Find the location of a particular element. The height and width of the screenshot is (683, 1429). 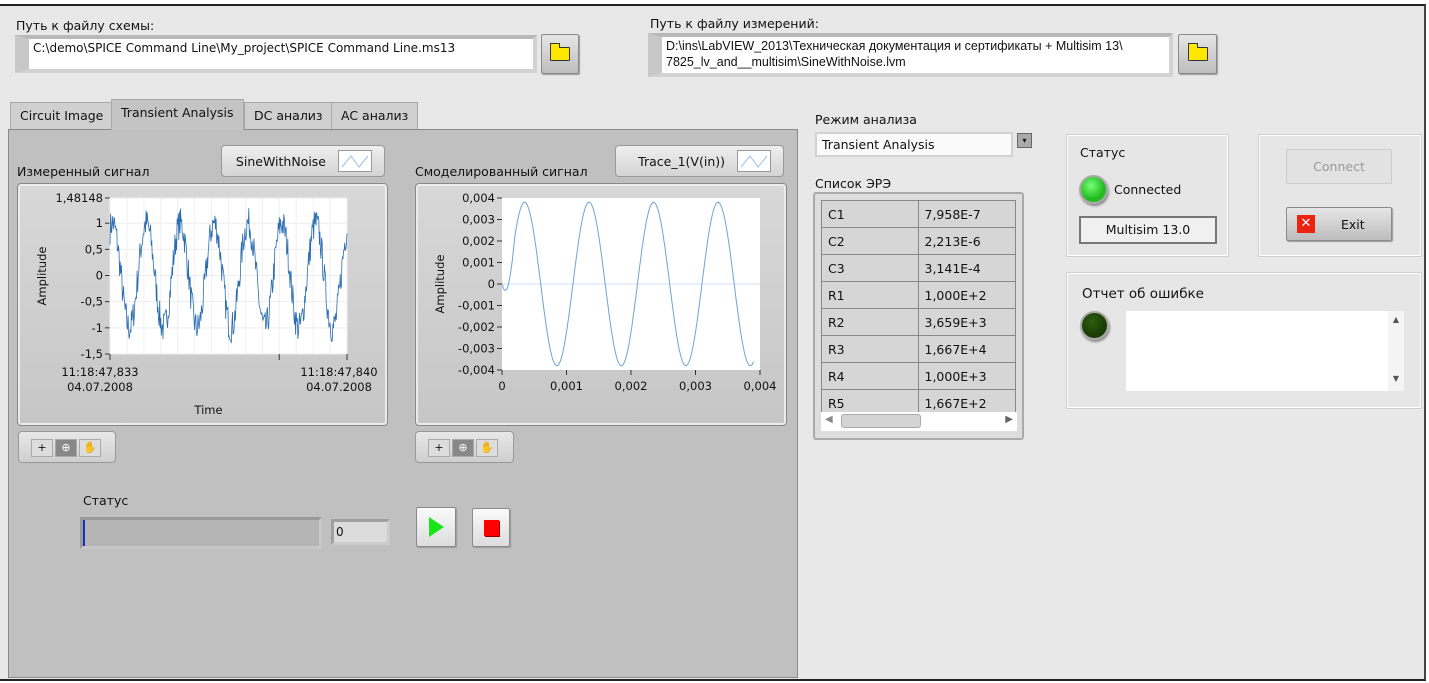

error-label: Отчет об ошибке is located at coordinates (1143, 294).